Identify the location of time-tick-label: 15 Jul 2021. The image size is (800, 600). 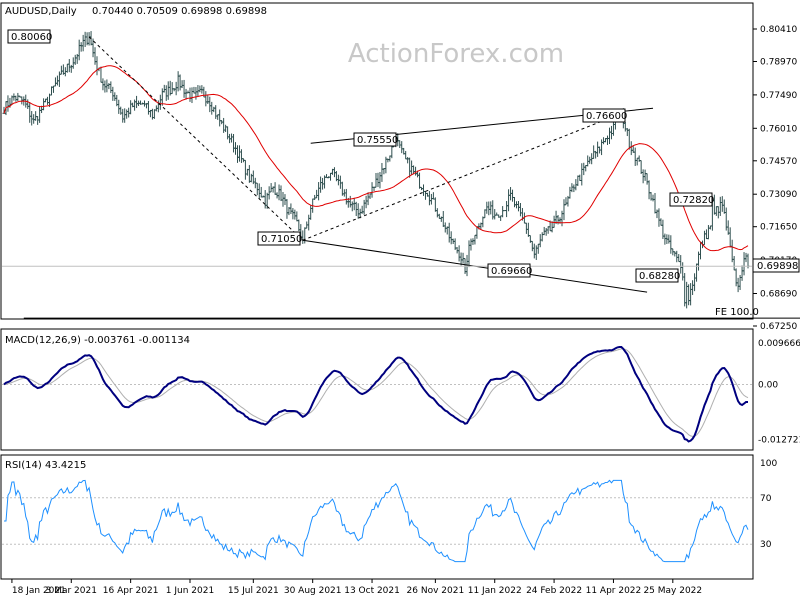
(253, 591).